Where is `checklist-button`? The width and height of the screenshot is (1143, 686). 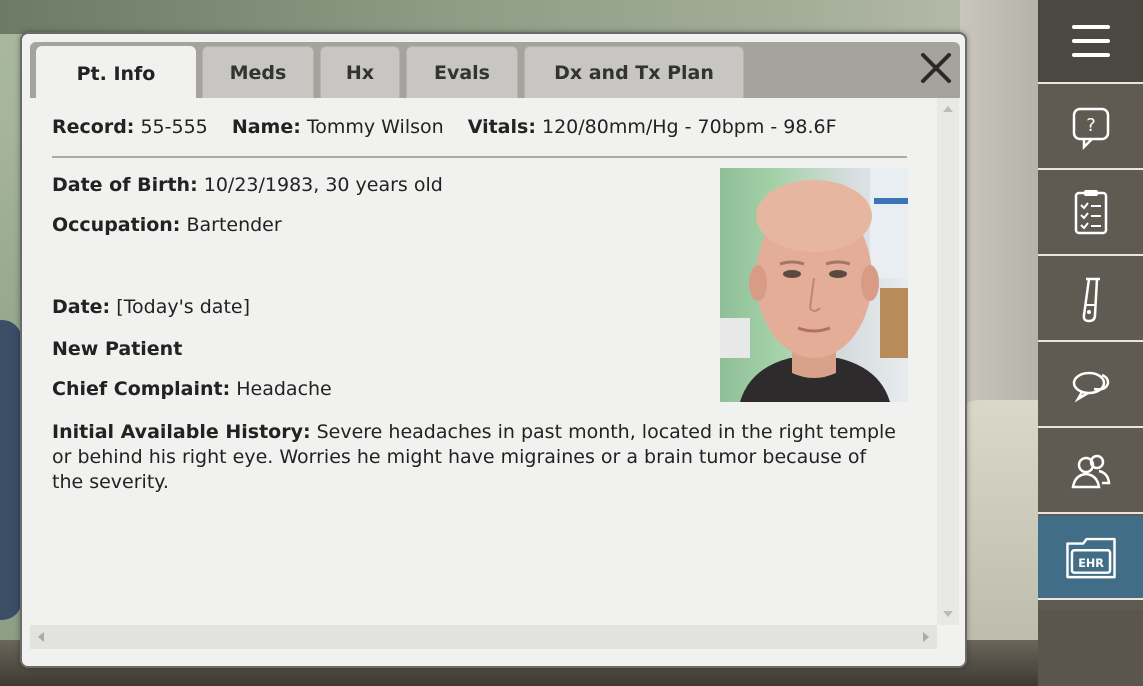 checklist-button is located at coordinates (1090, 214).